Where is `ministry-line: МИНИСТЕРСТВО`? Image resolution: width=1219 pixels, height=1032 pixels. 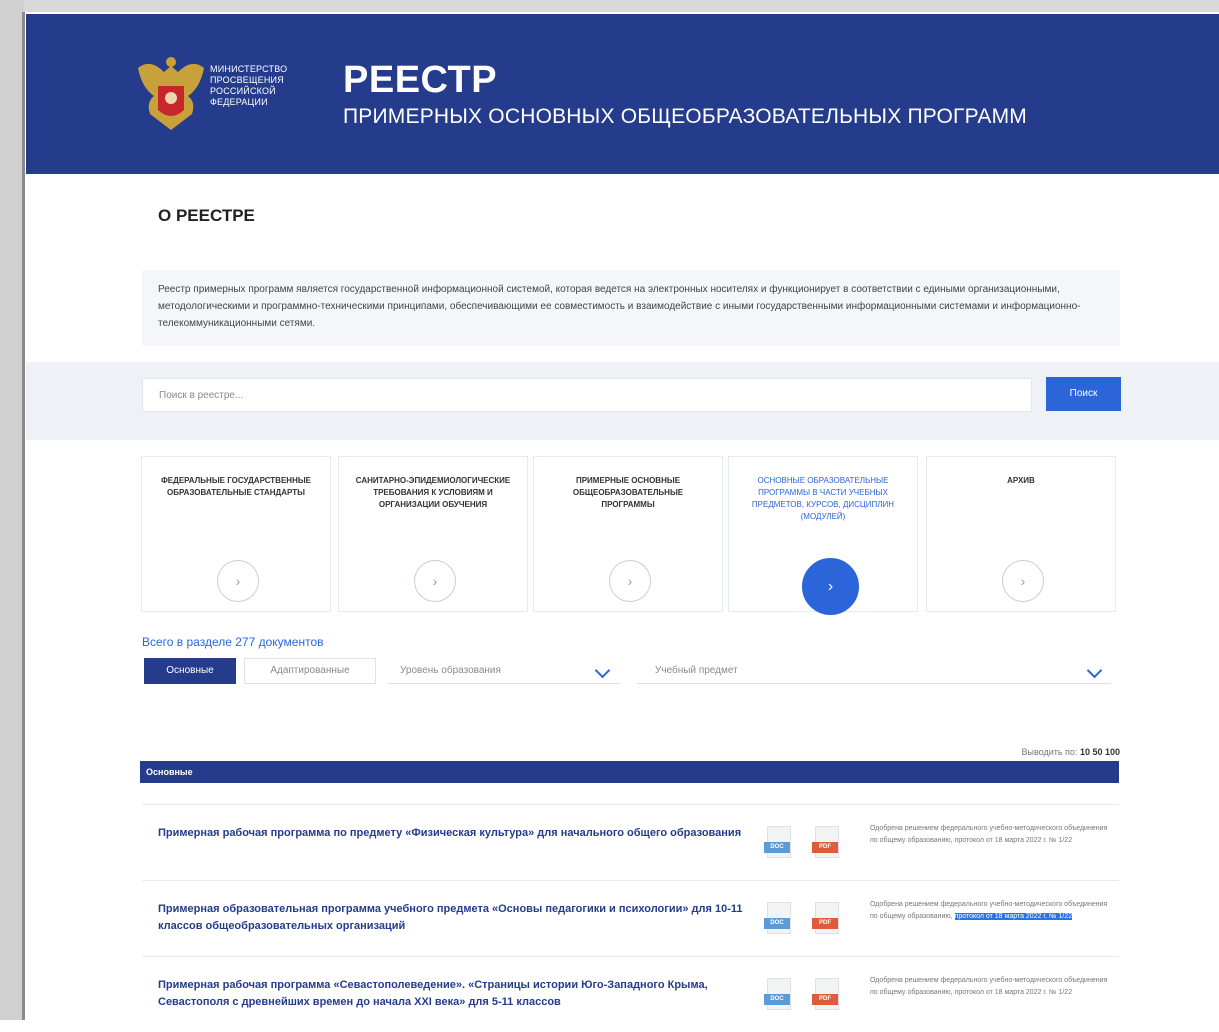
ministry-line: МИНИСТЕРСТВО is located at coordinates (249, 69).